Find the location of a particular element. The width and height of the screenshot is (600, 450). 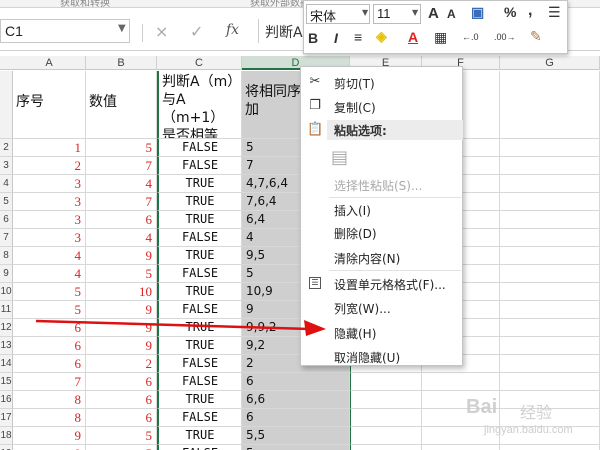

align-icon: ≡ is located at coordinates (358, 37).